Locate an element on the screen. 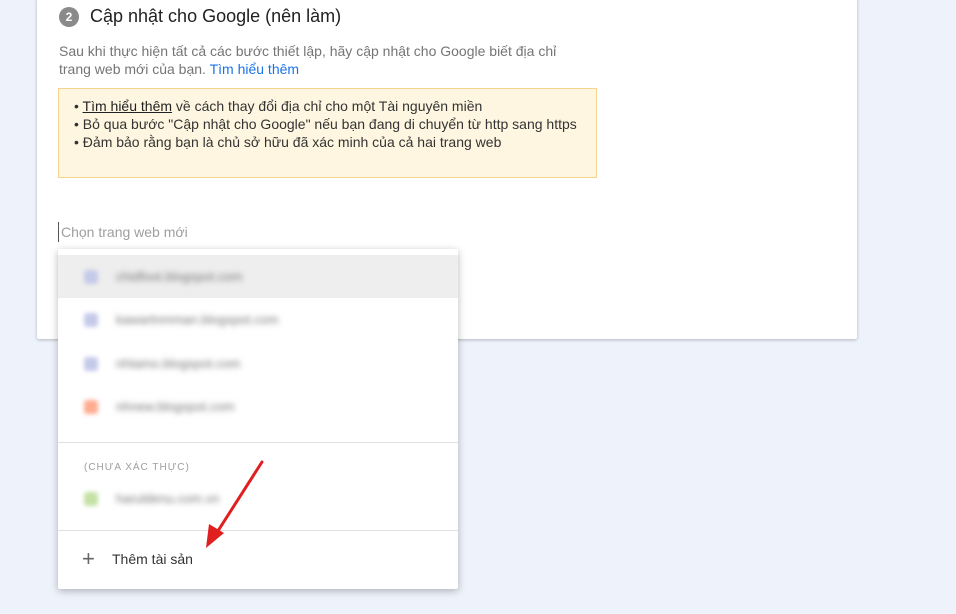  dropdown-item-label: haruldenu.com.vn is located at coordinates (168, 498).